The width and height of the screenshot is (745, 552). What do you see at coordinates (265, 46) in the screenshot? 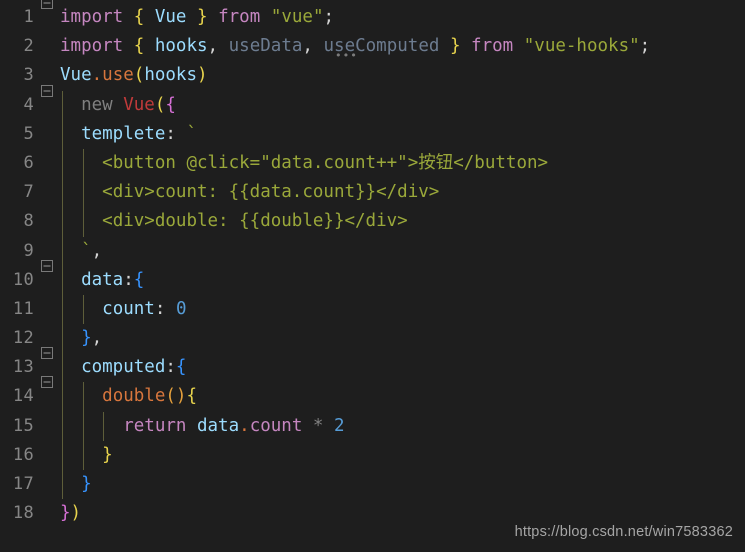
I see `code-token: useData` at bounding box center [265, 46].